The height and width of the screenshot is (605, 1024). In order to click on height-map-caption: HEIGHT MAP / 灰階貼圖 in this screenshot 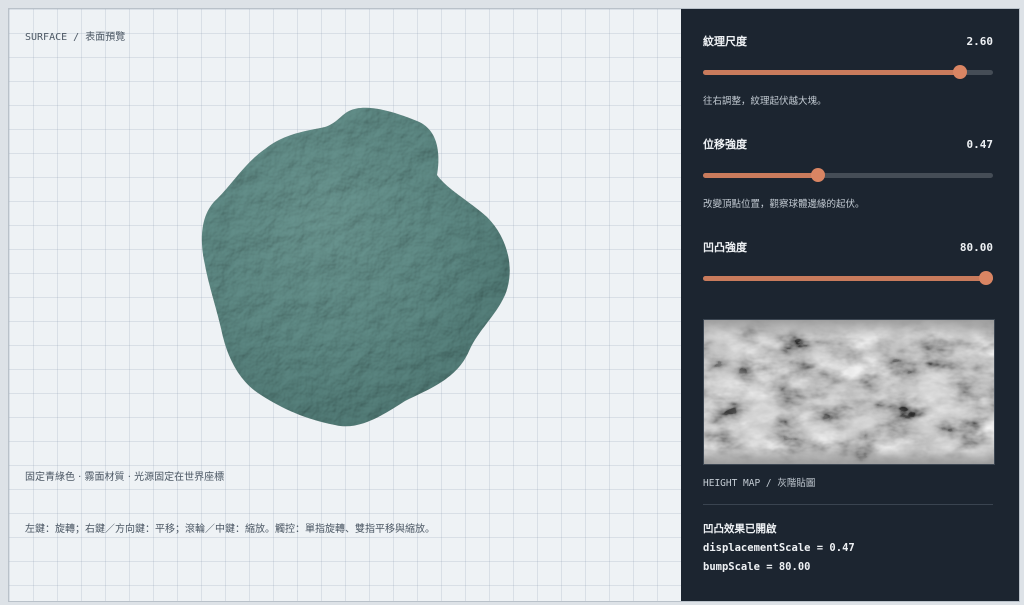, I will do `click(759, 483)`.